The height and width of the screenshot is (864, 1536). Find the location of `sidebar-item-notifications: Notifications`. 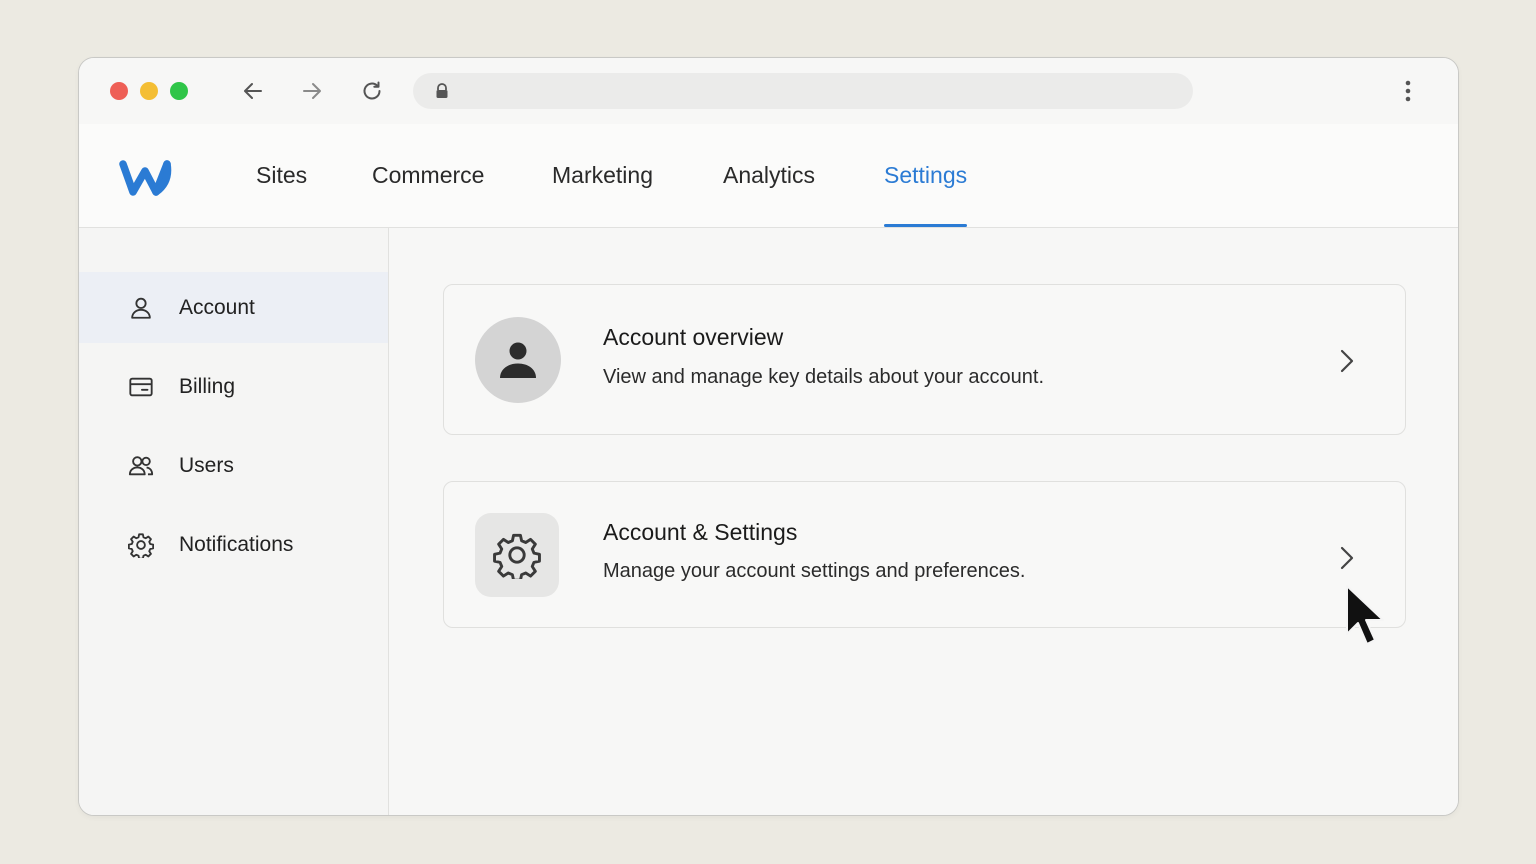

sidebar-item-notifications: Notifications is located at coordinates (233, 544).